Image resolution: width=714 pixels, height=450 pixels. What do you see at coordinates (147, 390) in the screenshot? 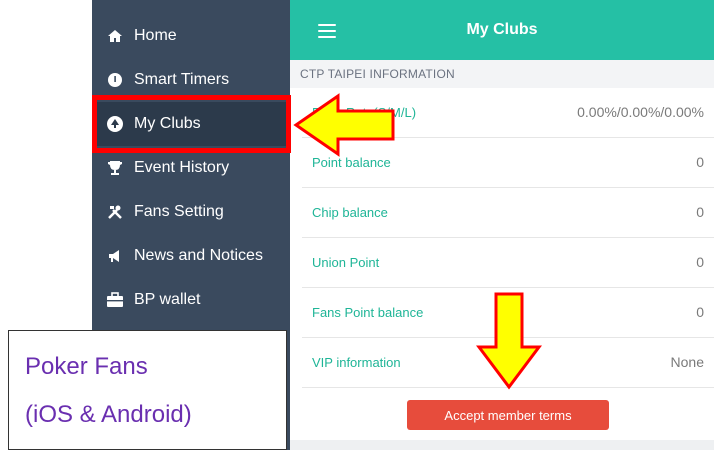
I see `callout-box: Poker Fans (iOS & Android)` at bounding box center [147, 390].